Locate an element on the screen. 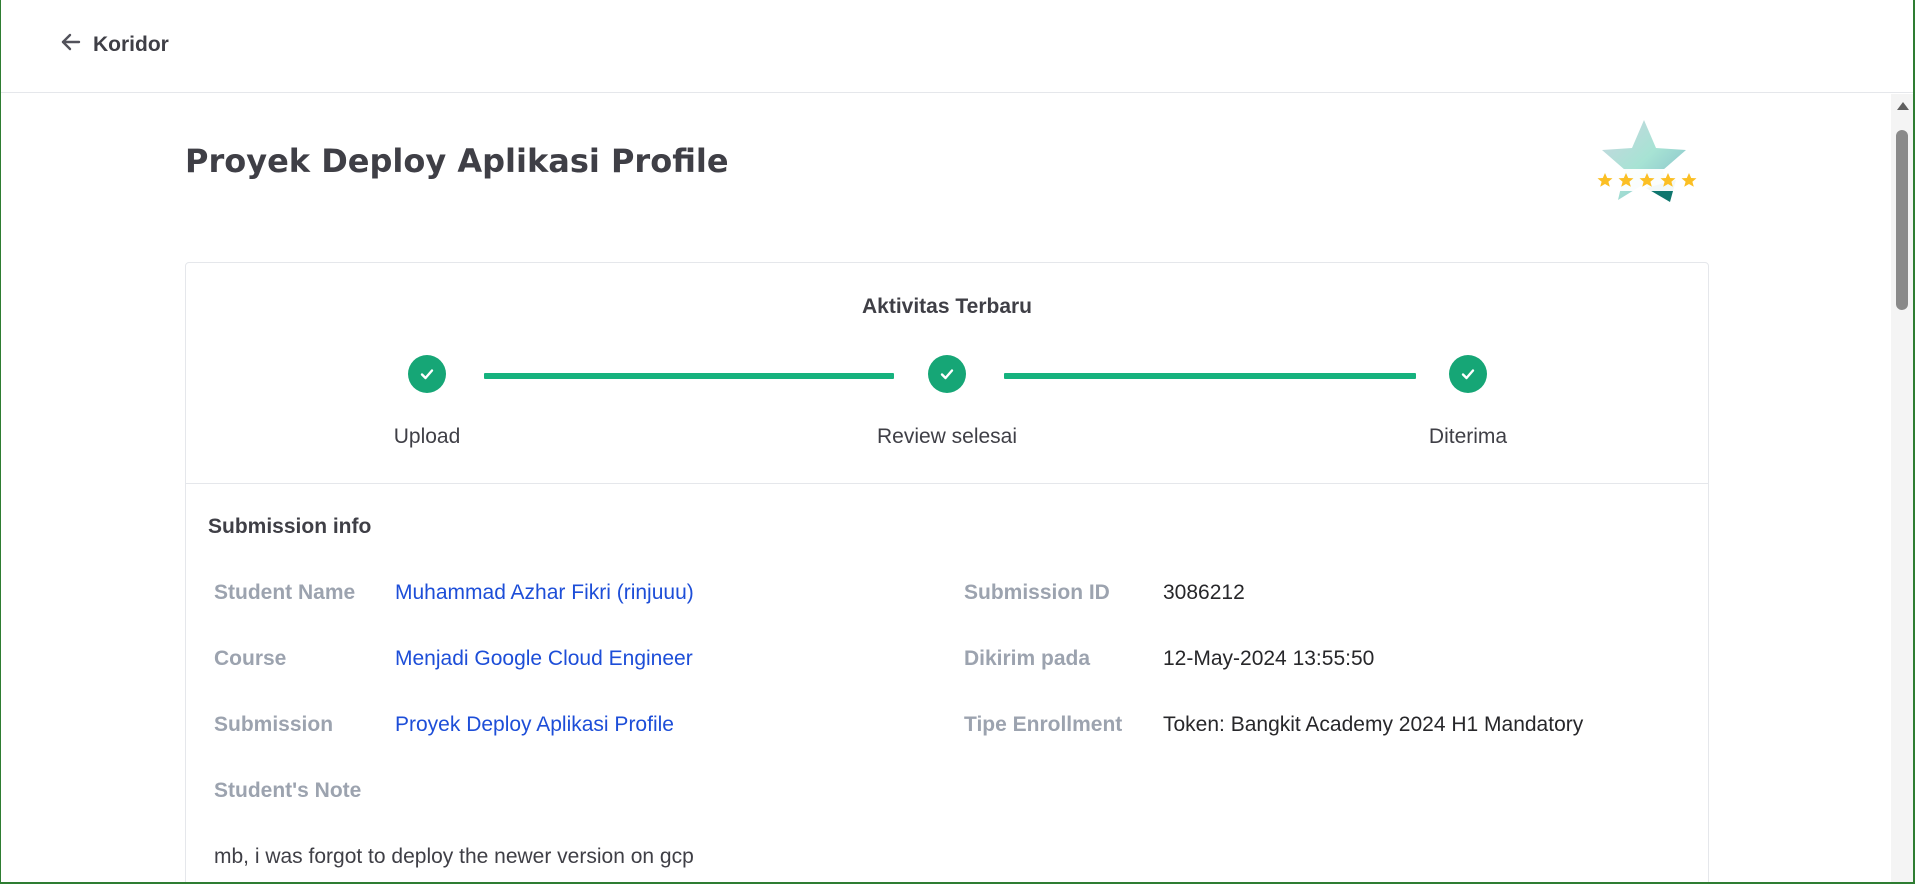  step-label: Diterima is located at coordinates (1468, 436).